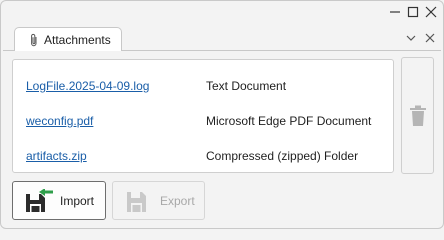 The width and height of the screenshot is (444, 240). I want to click on delete-button, so click(417, 115).